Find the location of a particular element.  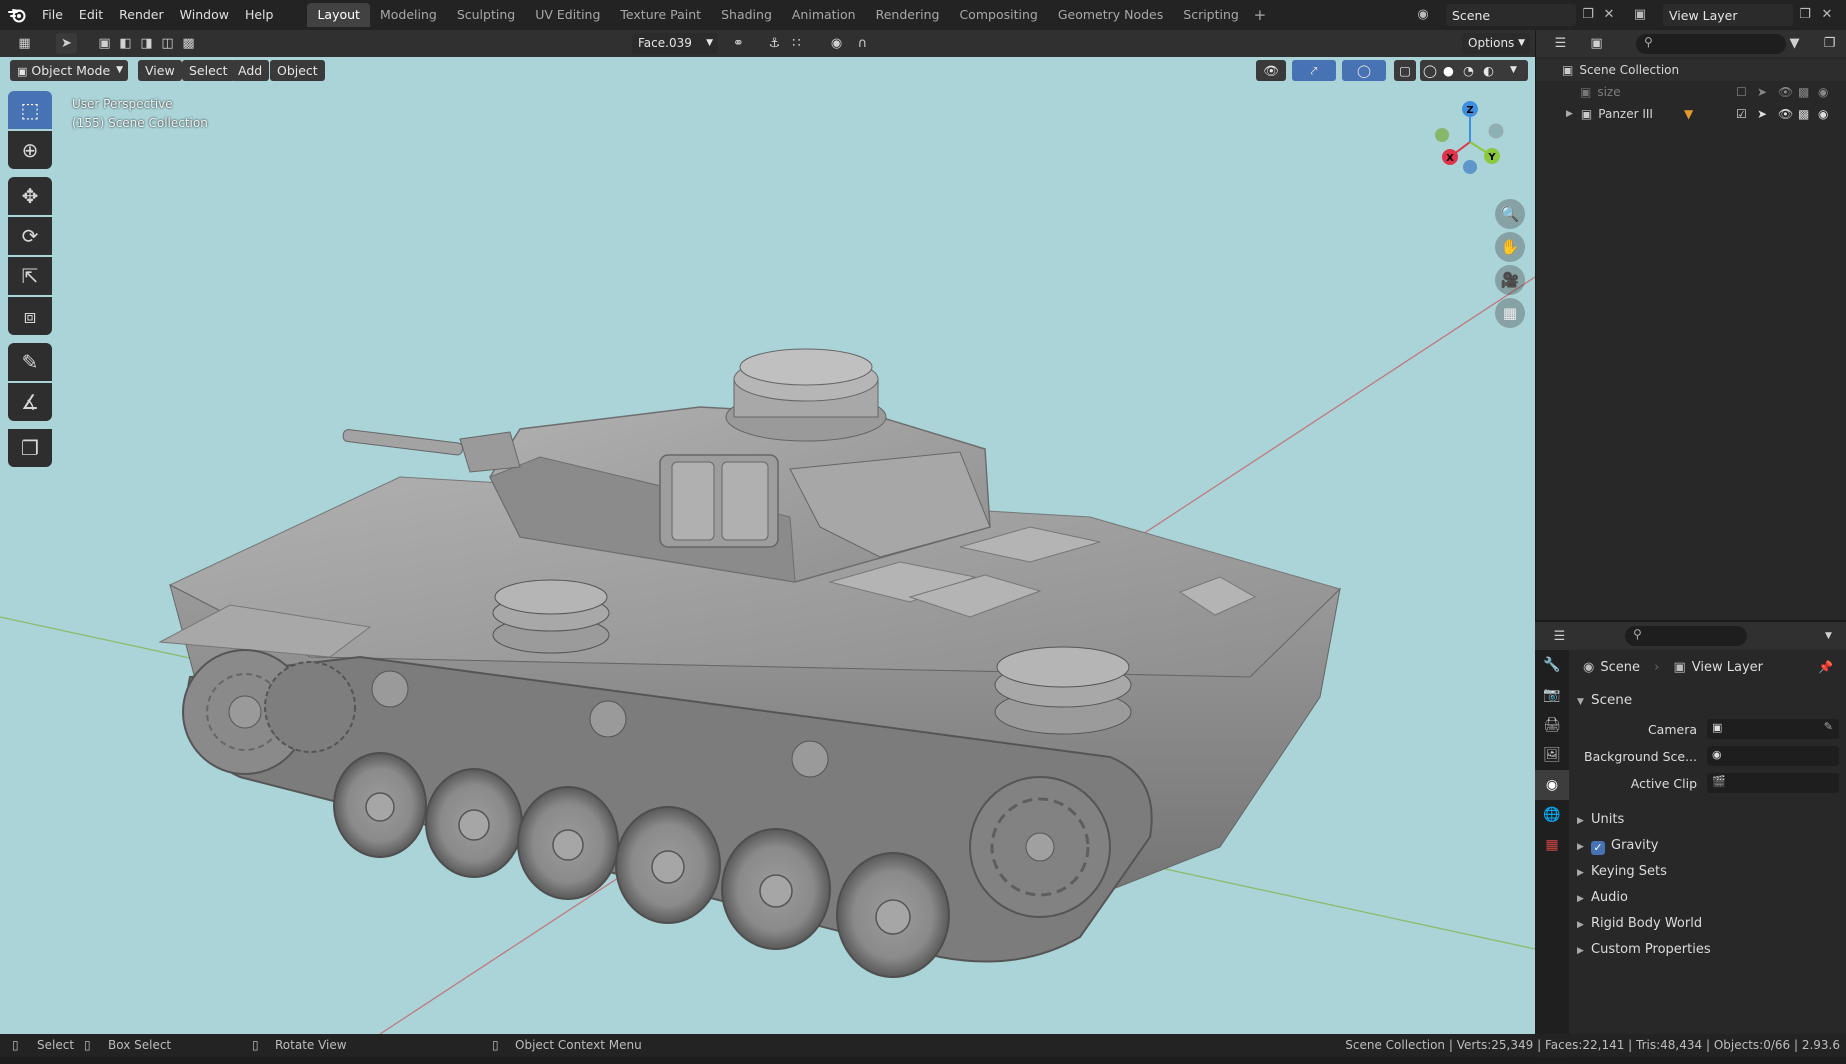

section-audio: ▶ Audio is located at coordinates (1602, 897).